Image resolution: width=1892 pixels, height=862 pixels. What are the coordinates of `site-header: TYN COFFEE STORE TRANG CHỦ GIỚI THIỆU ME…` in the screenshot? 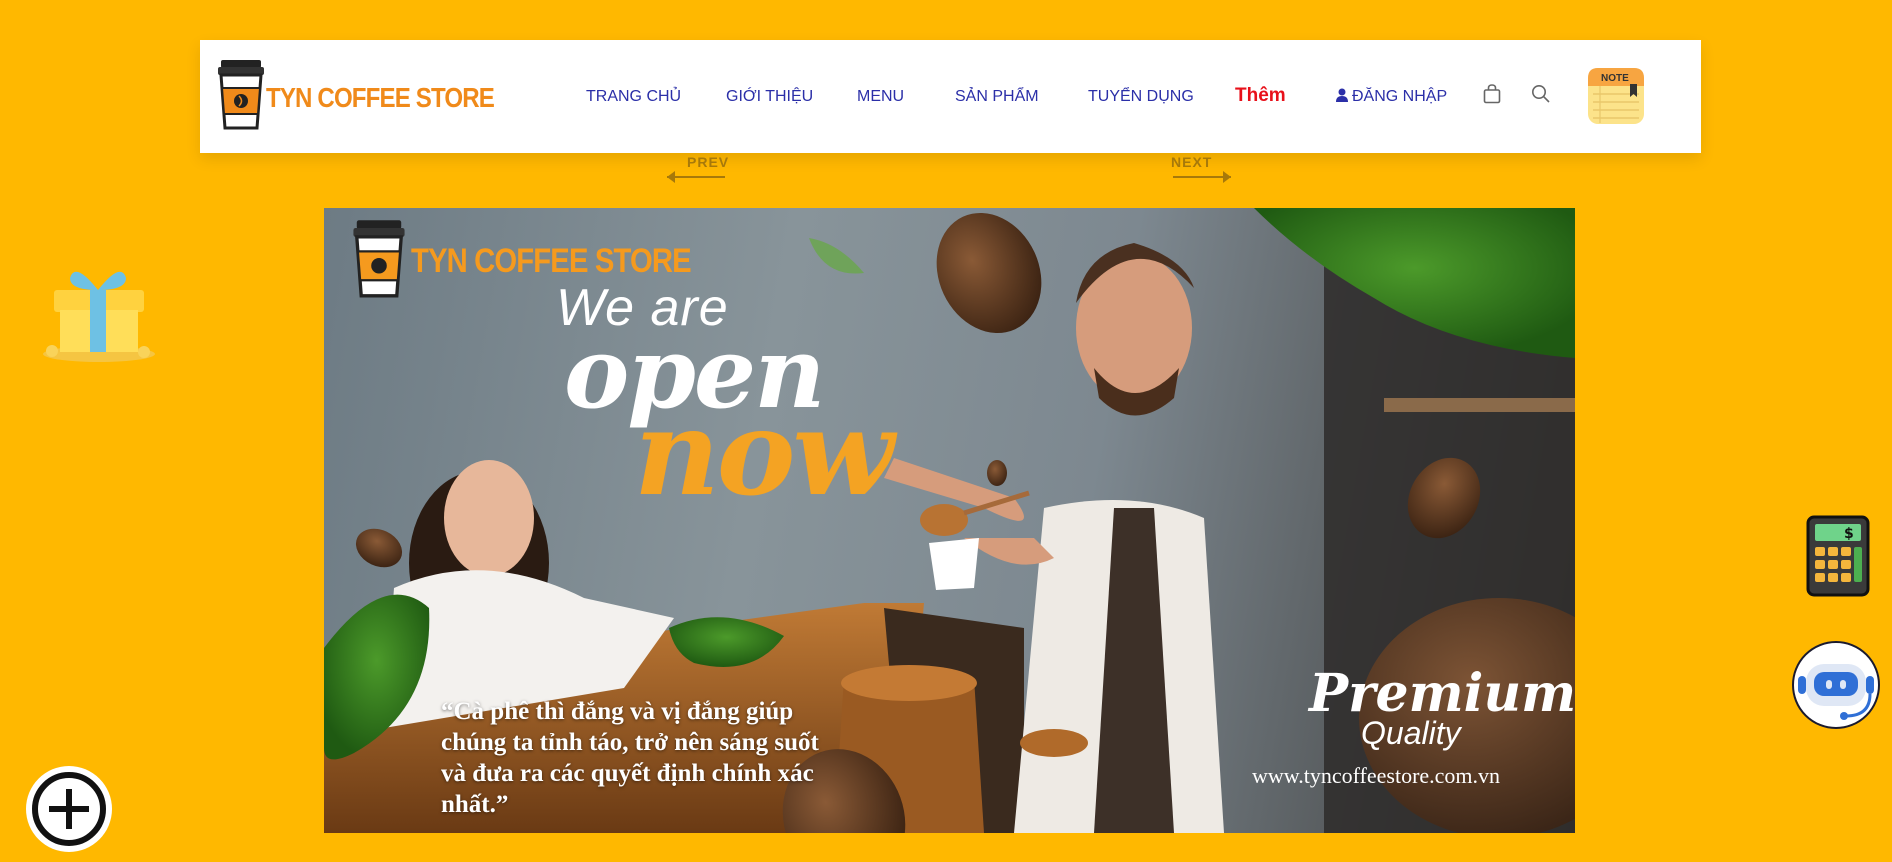 It's located at (950, 96).